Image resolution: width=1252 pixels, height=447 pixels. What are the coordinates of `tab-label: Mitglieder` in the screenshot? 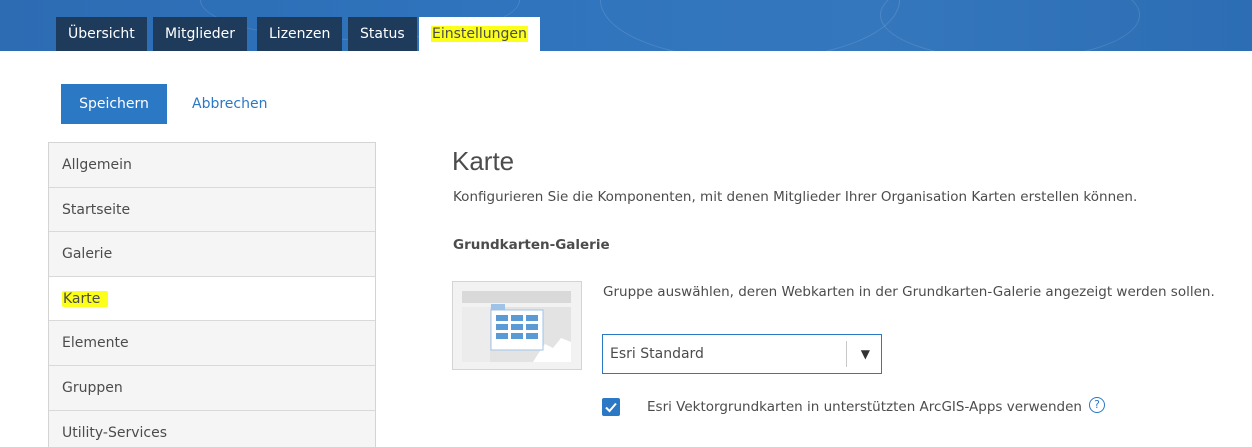 It's located at (200, 34).